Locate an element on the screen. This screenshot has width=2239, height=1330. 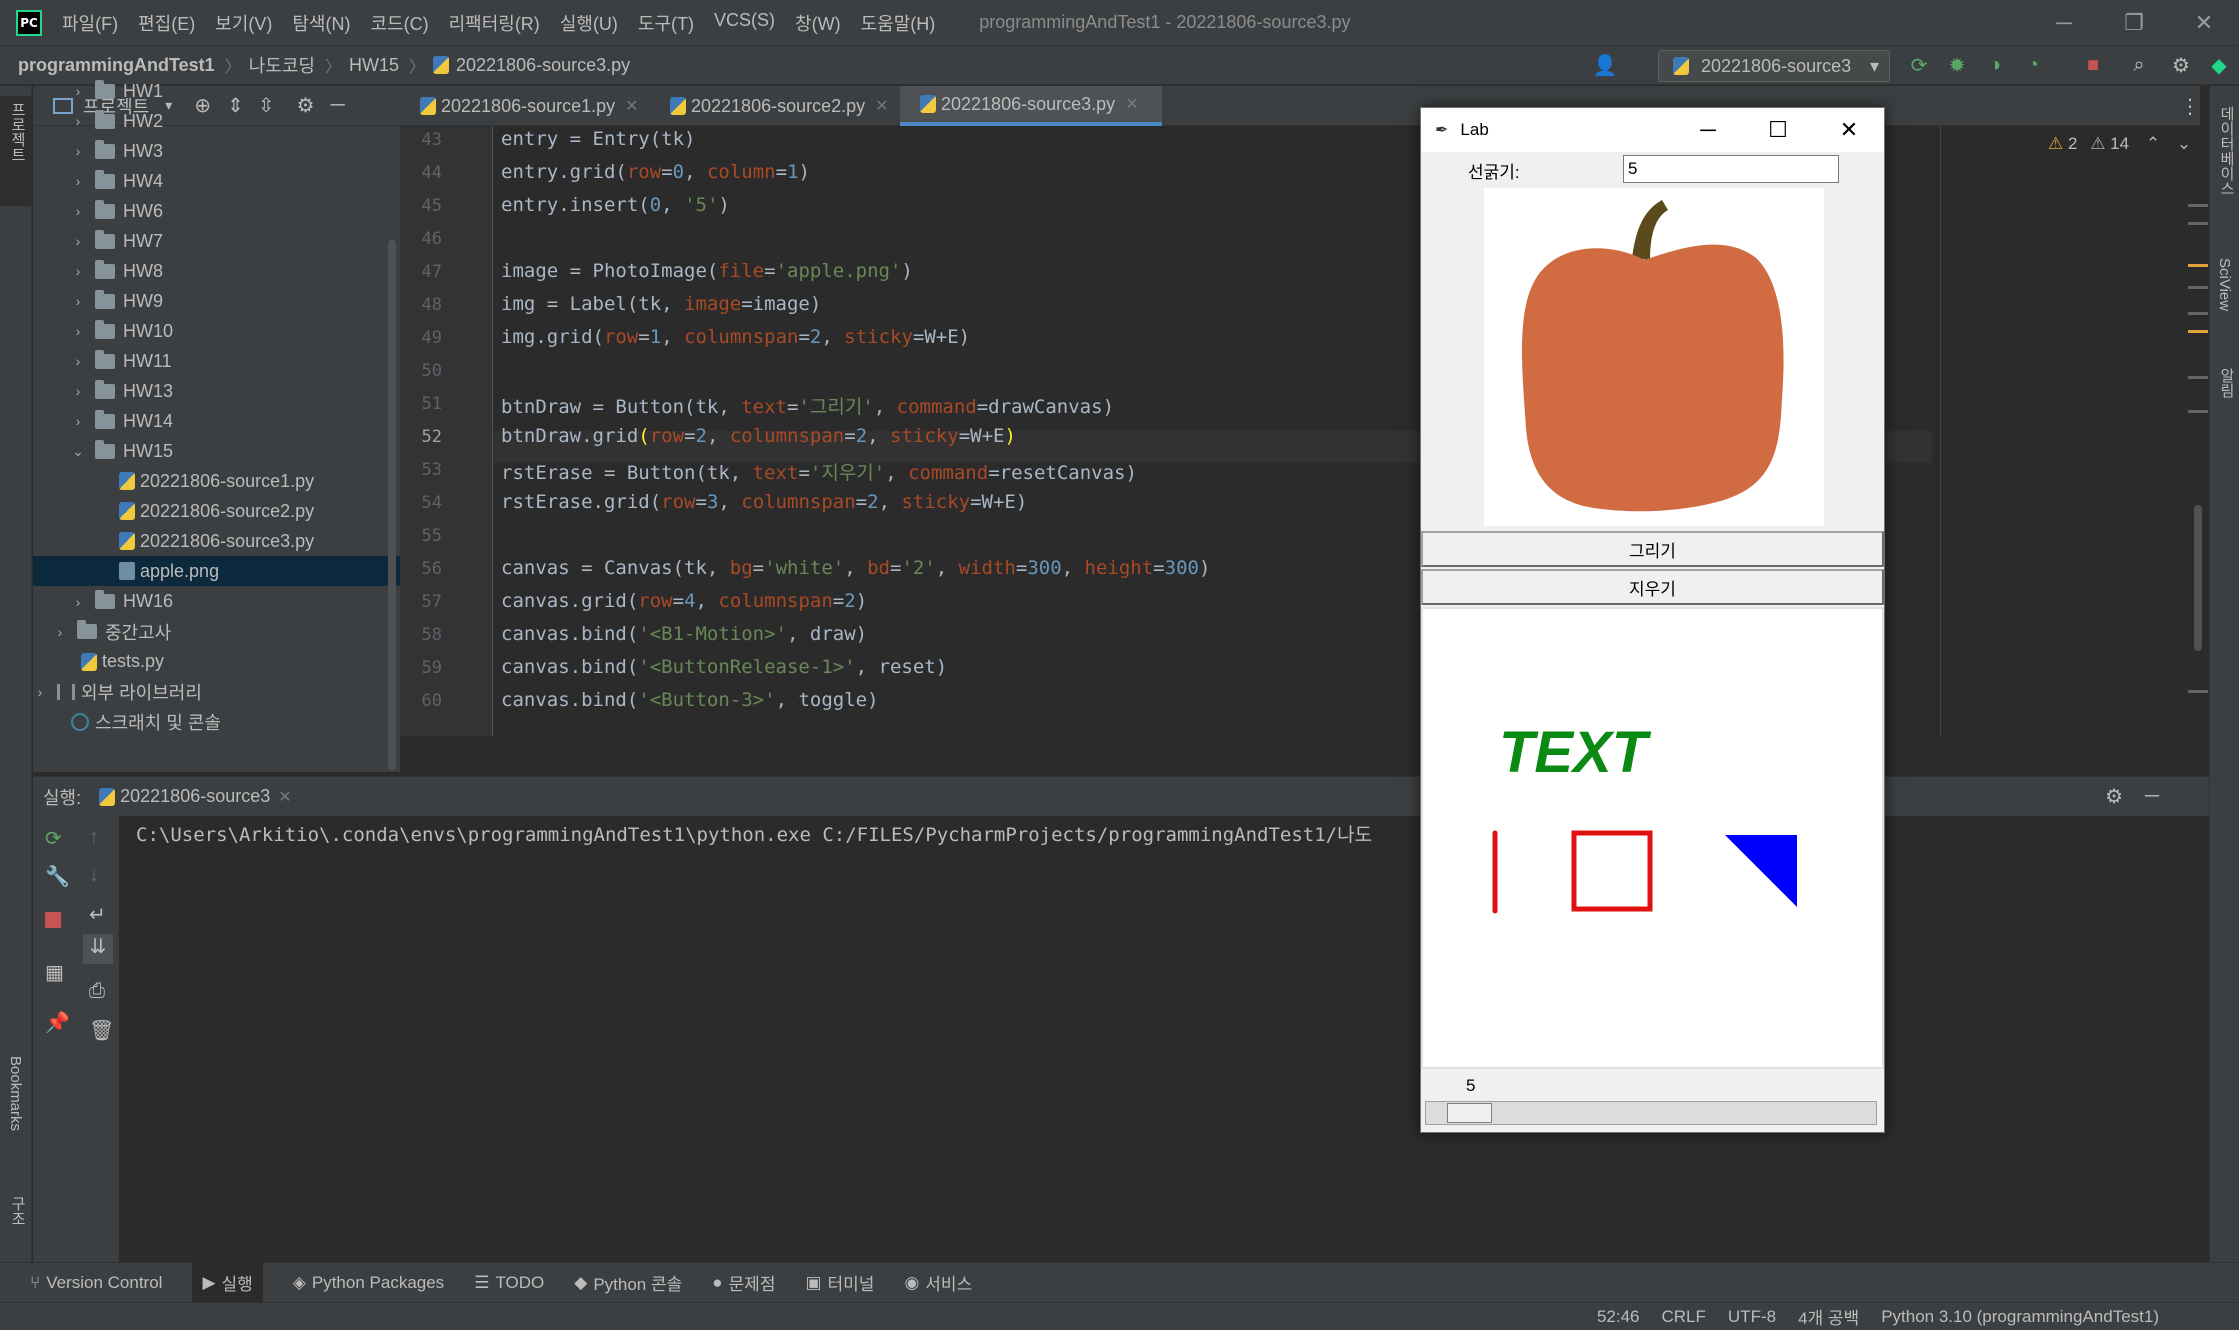
trash-icon: 🗑 is located at coordinates (101, 1030).